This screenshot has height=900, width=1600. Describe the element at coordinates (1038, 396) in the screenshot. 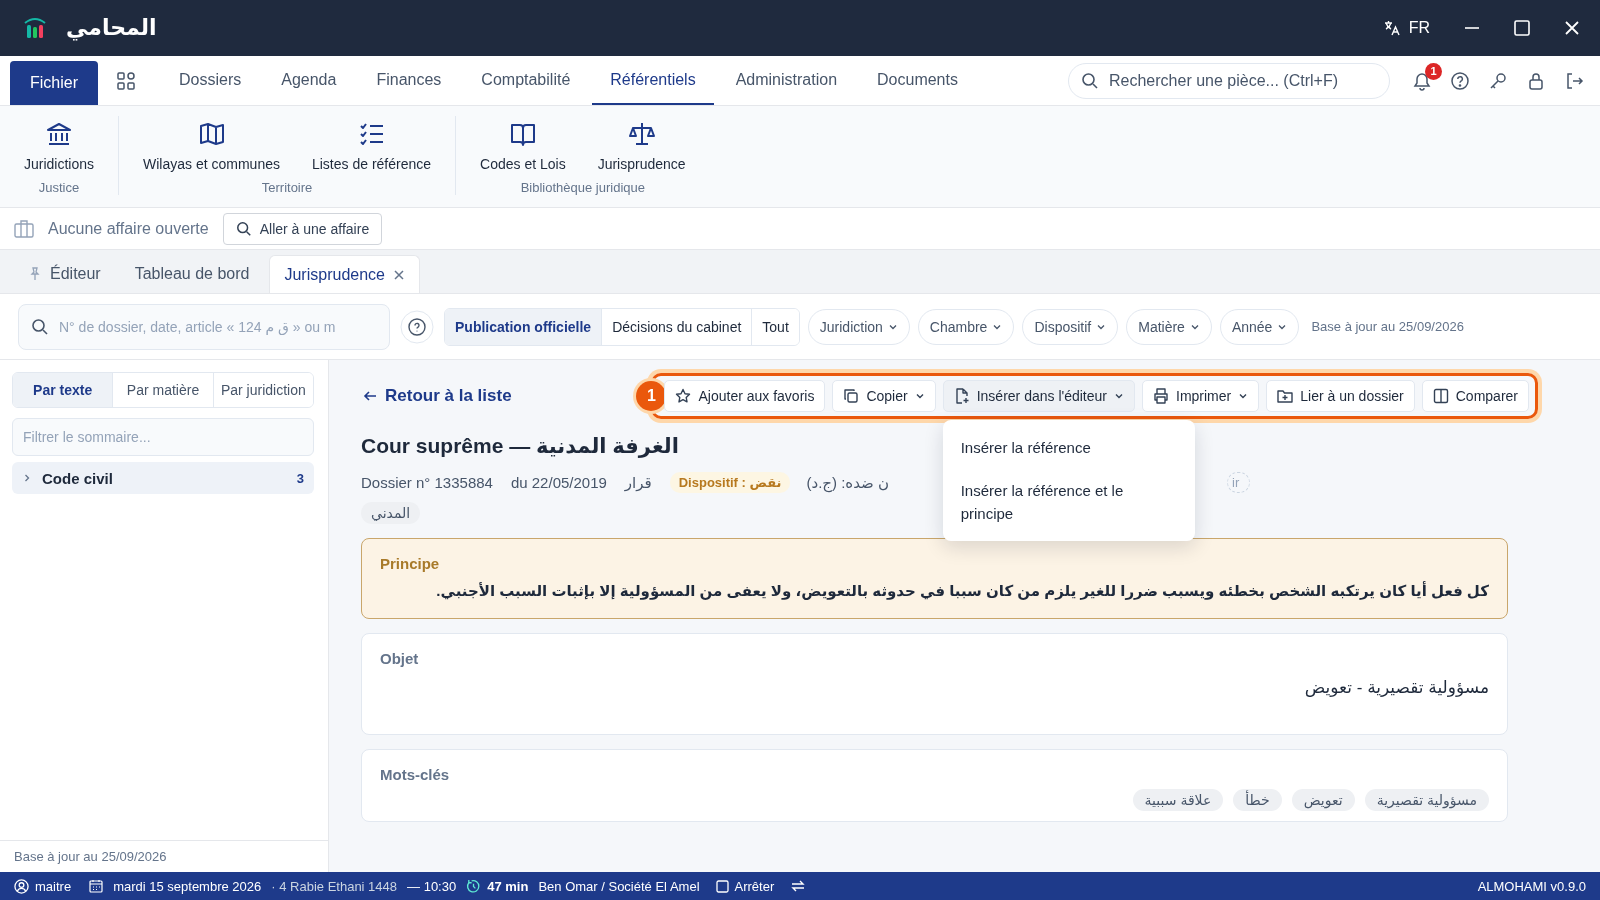

I see `toolbar-button: Insérer dans l'éditeur` at that location.